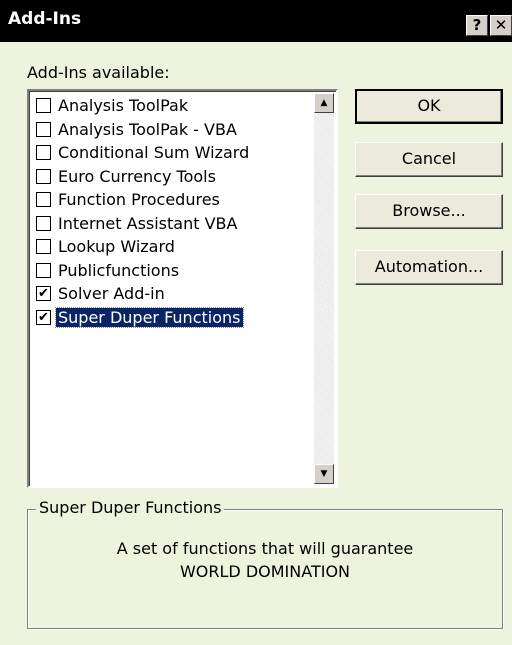 This screenshot has width=512, height=645. I want to click on close-button: ✕, so click(501, 25).